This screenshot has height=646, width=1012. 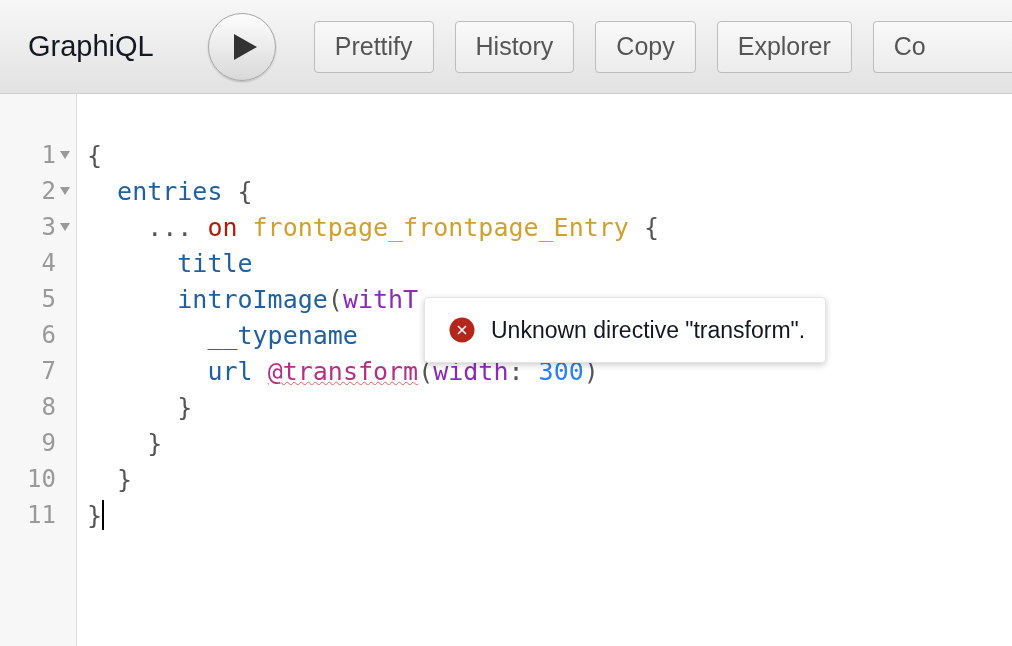 What do you see at coordinates (648, 330) in the screenshot?
I see `error-message: Unknown directive "transform".` at bounding box center [648, 330].